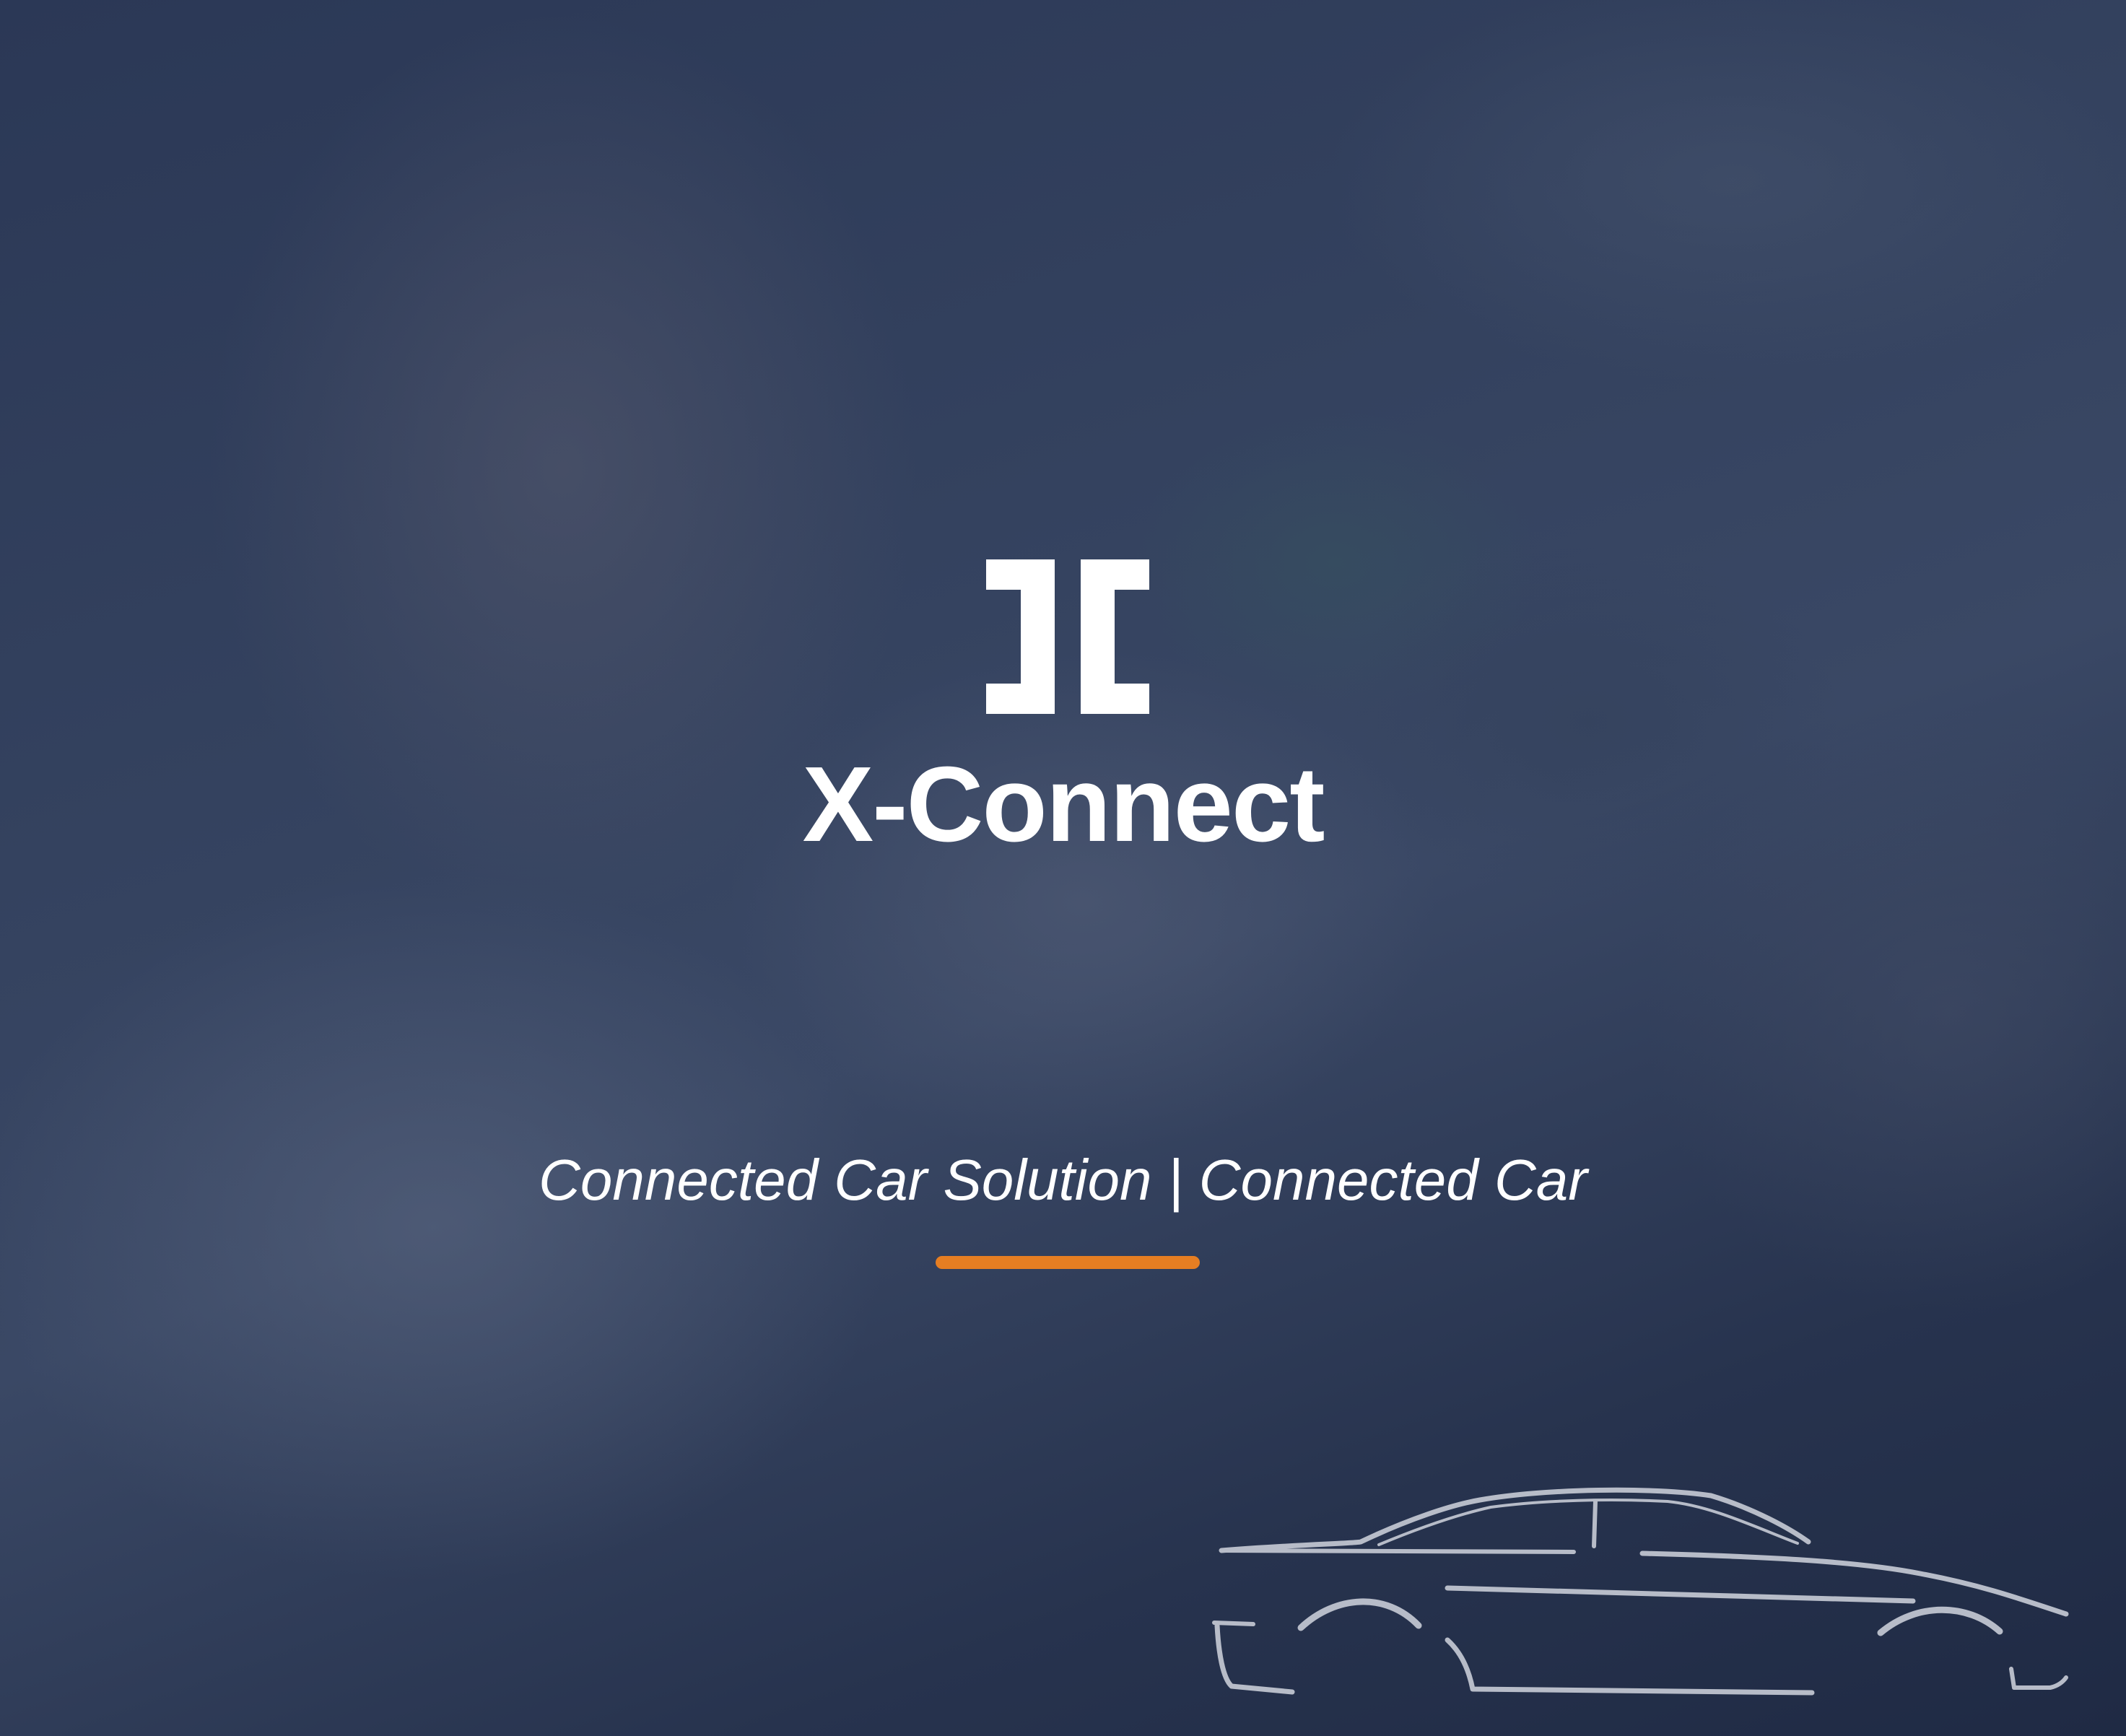  Describe the element at coordinates (1640, 1591) in the screenshot. I see `car-silhouette-icon` at that location.